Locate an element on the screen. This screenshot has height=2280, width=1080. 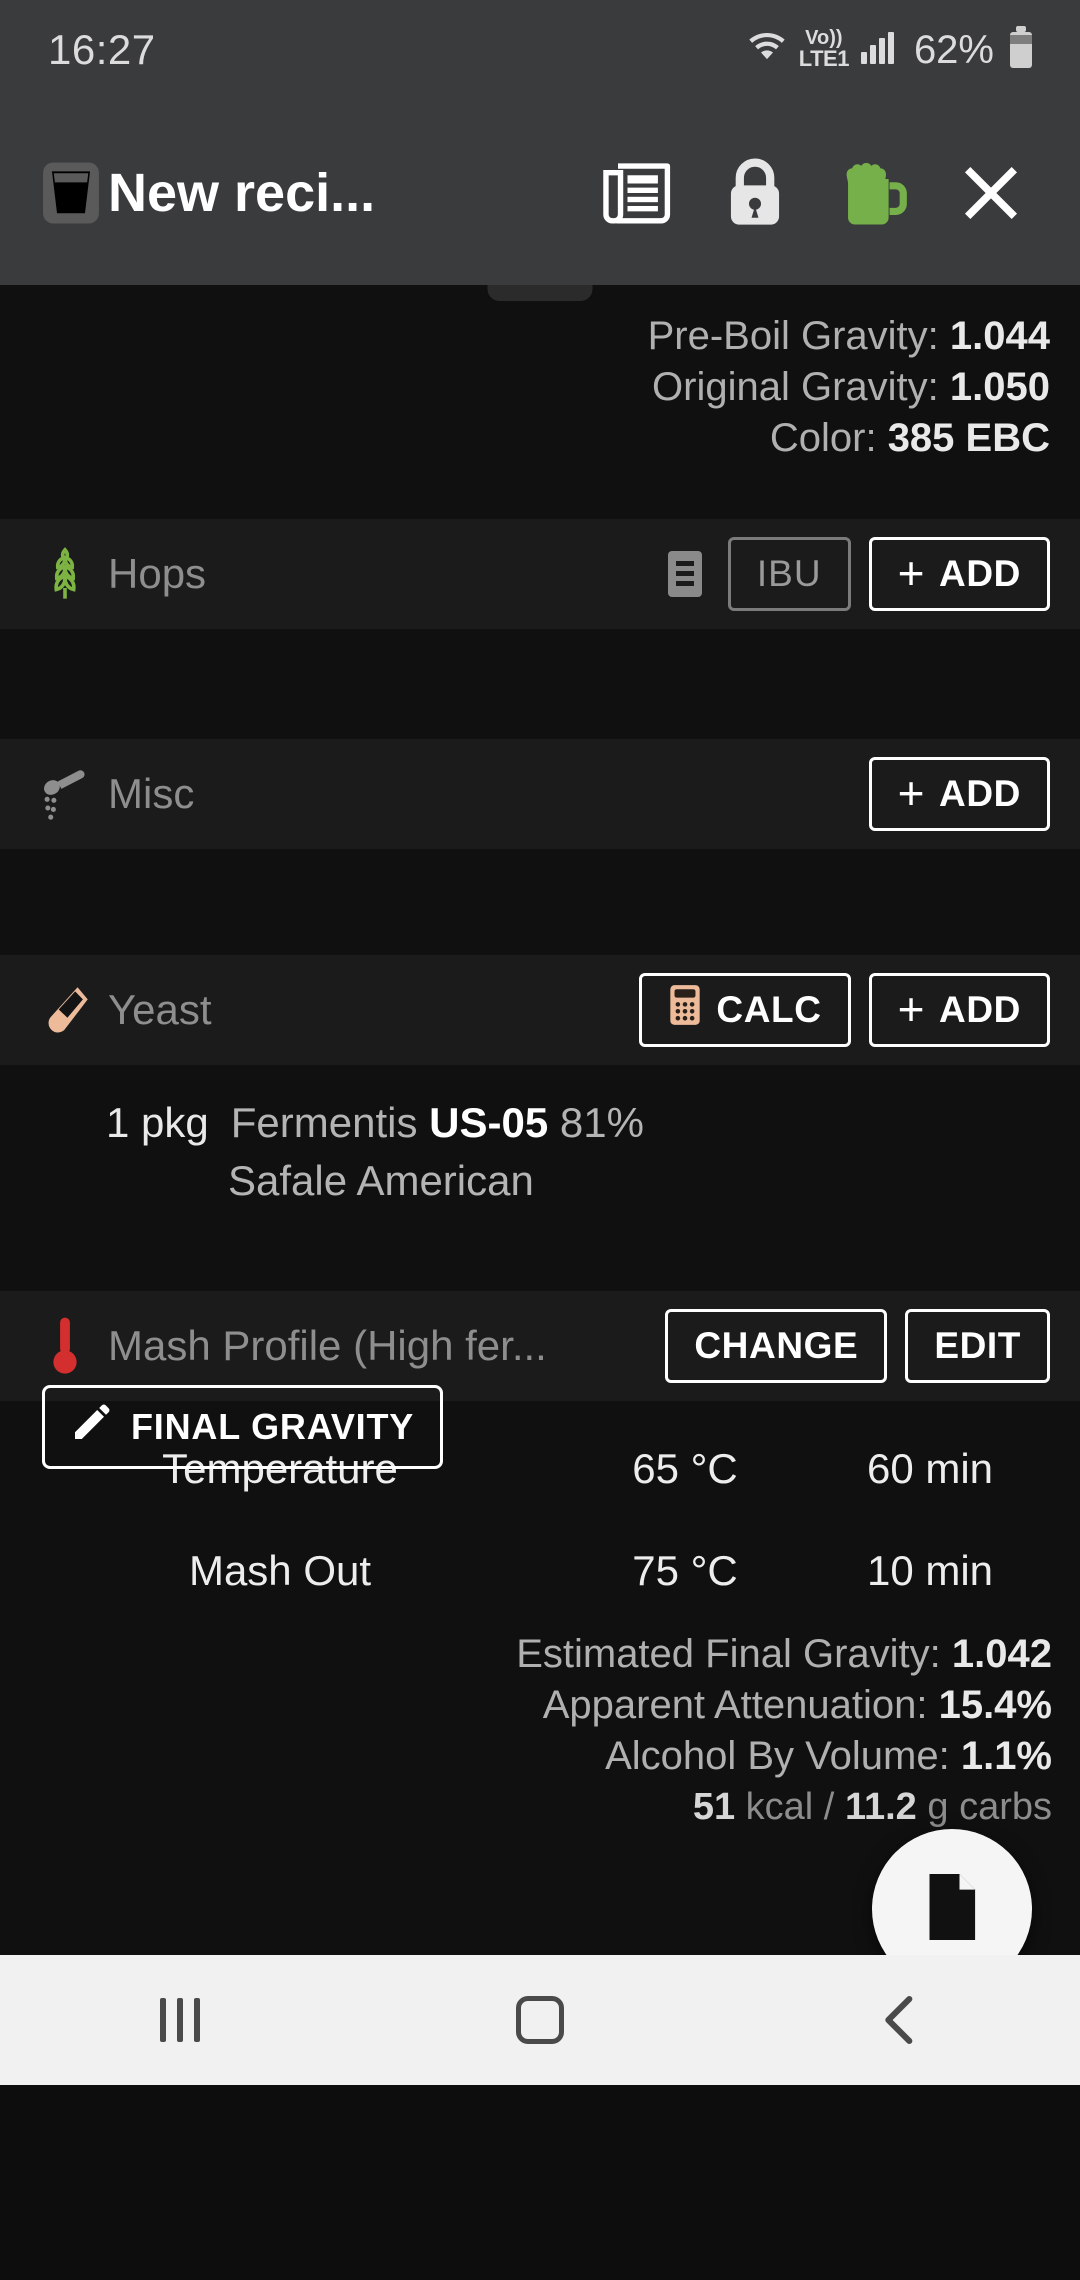
add-yeast-button: + ADD is located at coordinates (959, 1009).